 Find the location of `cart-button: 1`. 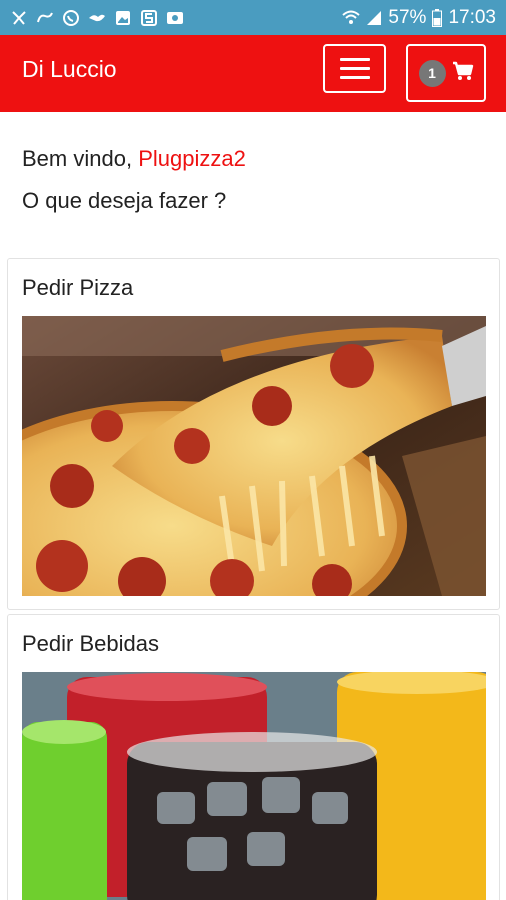

cart-button: 1 is located at coordinates (446, 73).